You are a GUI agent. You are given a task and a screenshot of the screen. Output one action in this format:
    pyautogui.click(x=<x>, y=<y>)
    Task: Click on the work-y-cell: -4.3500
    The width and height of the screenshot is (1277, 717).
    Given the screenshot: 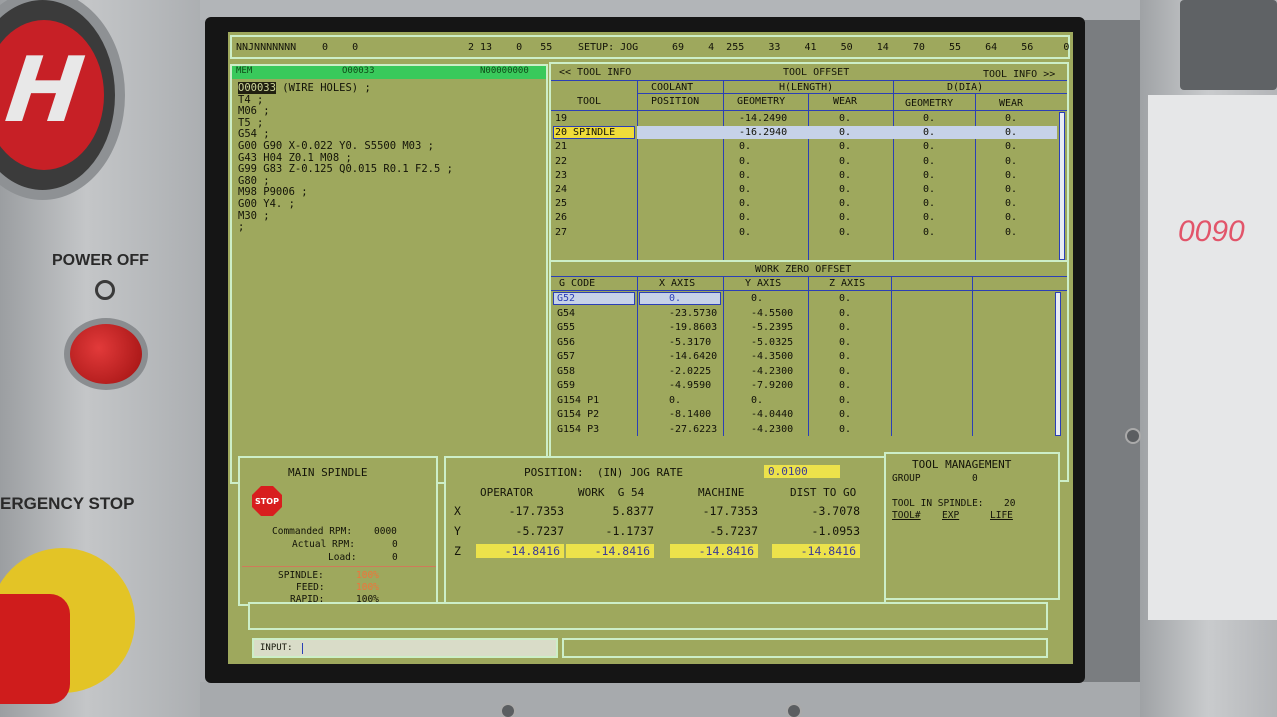 What is the action you would take?
    pyautogui.click(x=772, y=356)
    